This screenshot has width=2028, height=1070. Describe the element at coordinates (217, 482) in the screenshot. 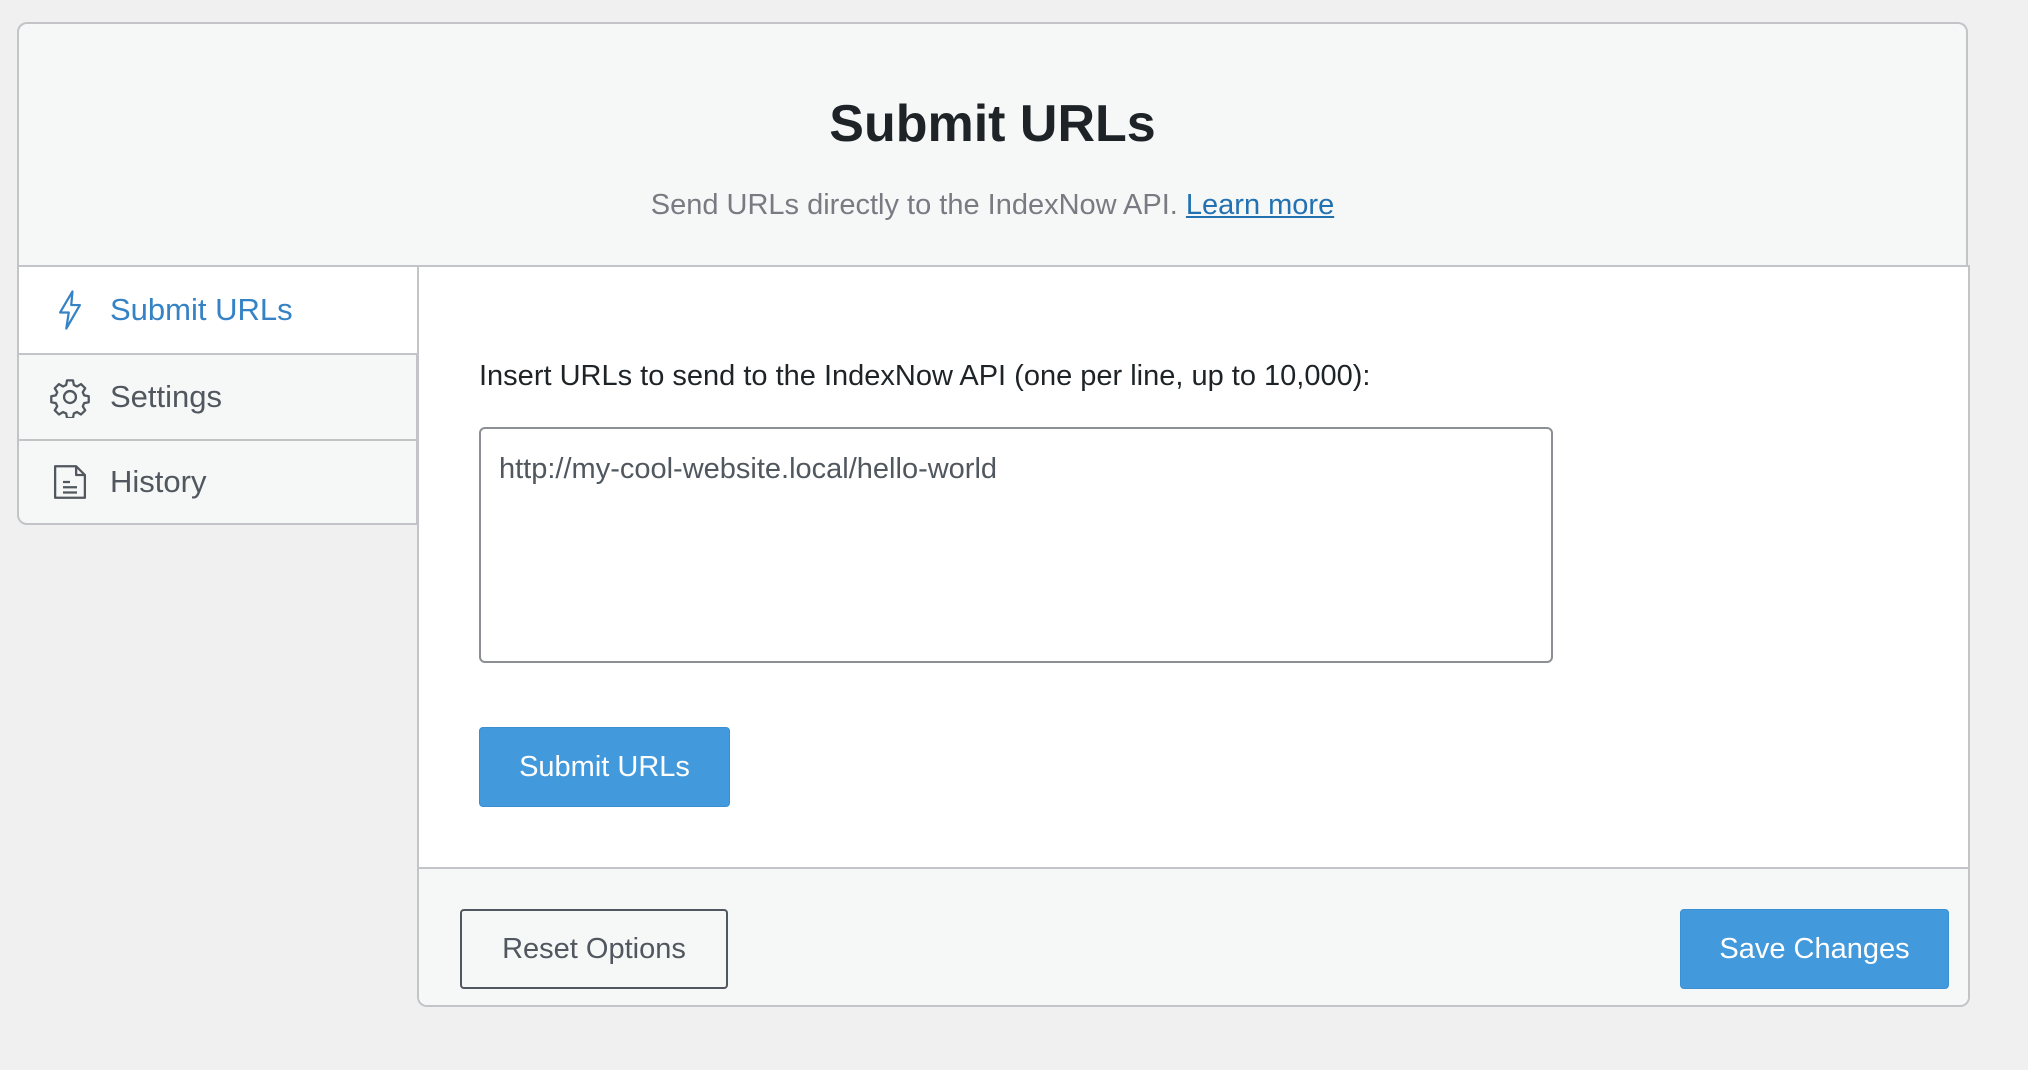

I see `tab-history: History` at that location.